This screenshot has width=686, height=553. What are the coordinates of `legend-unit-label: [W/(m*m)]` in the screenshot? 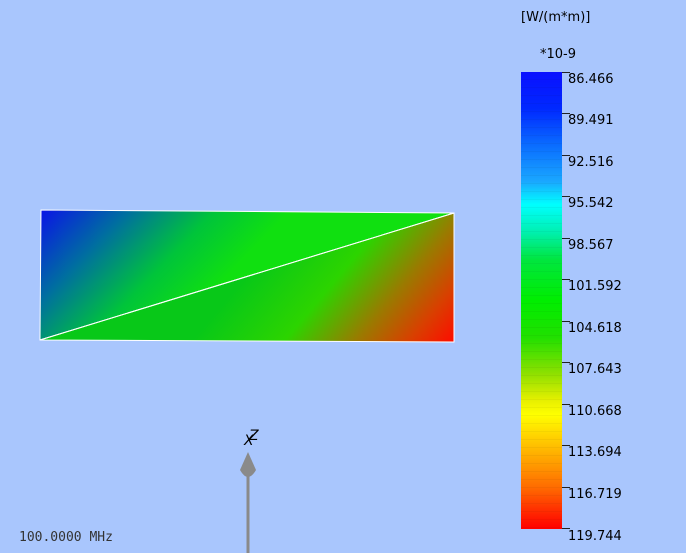 It's located at (556, 17).